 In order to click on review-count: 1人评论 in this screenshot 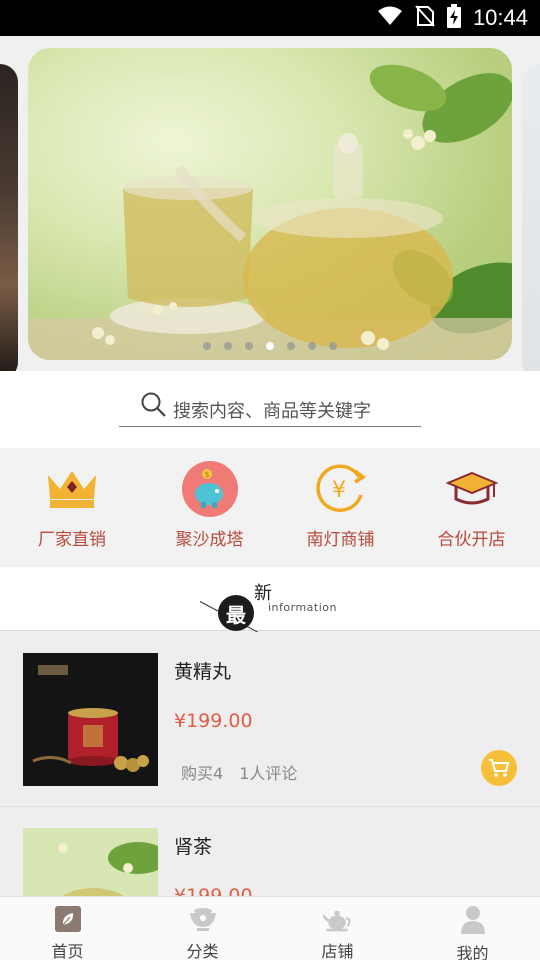, I will do `click(268, 773)`.